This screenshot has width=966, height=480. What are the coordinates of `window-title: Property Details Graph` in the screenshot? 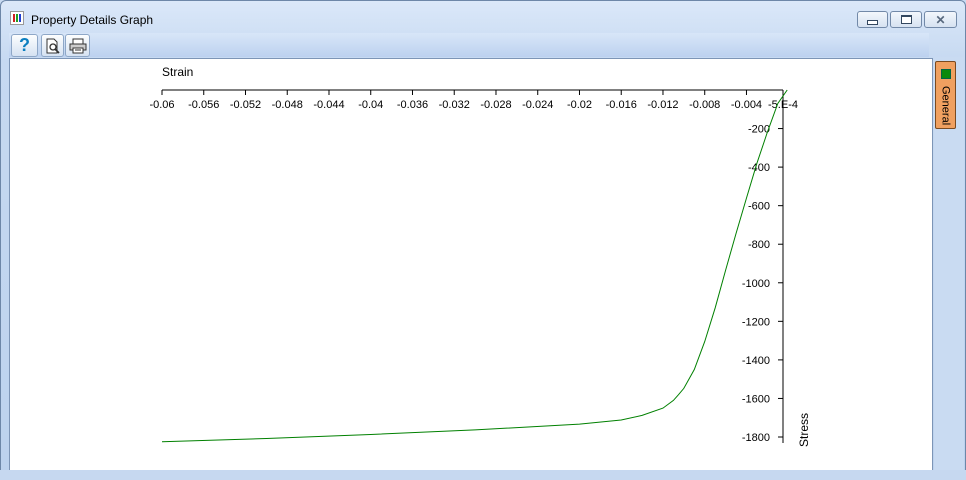 It's located at (92, 20).